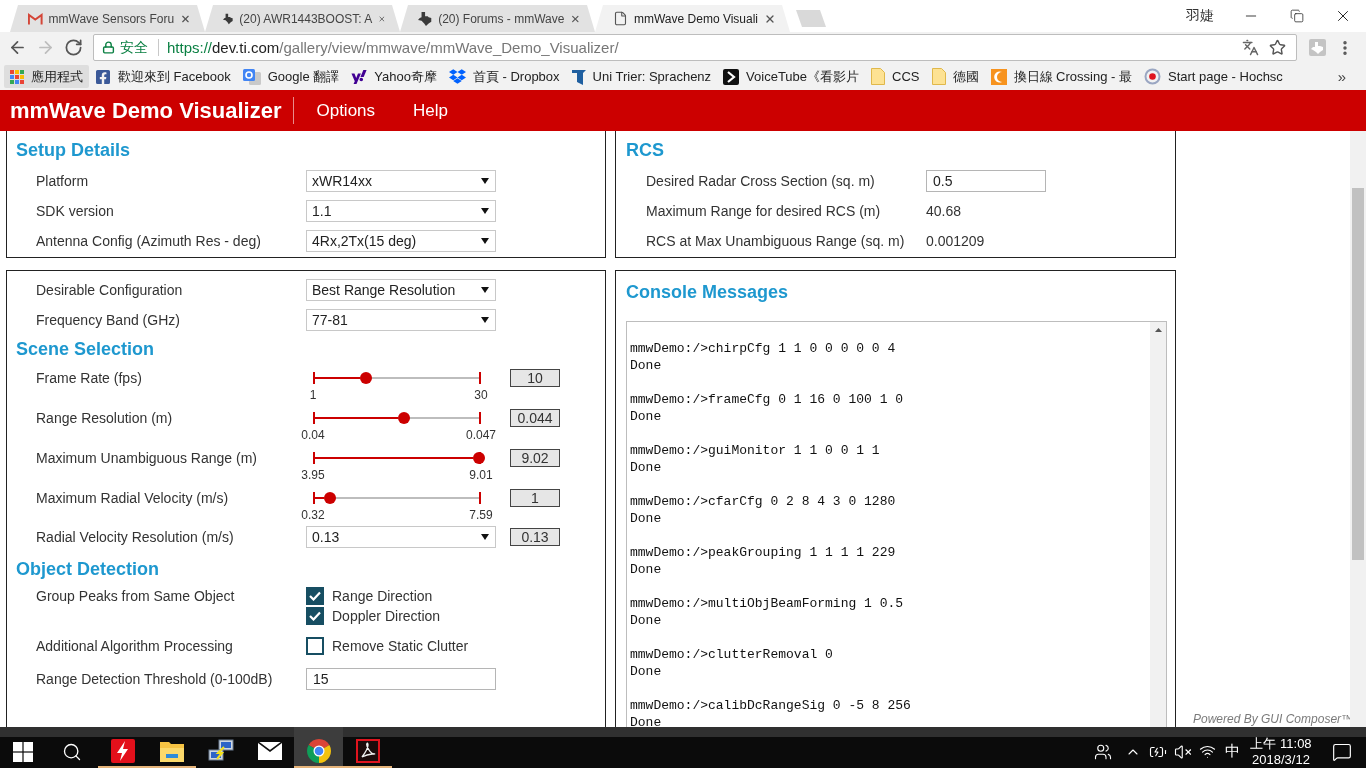 This screenshot has width=1366, height=768. What do you see at coordinates (401, 679) in the screenshot?
I see `text-input: 15` at bounding box center [401, 679].